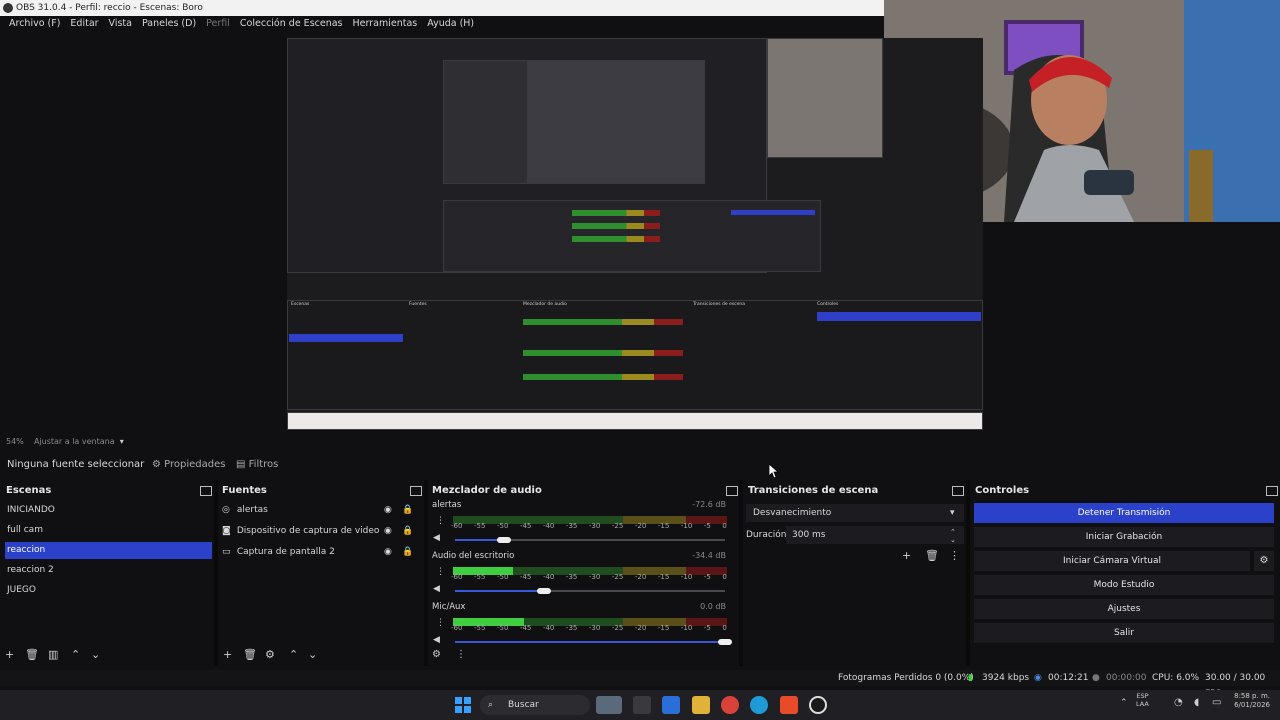  I want to click on brave-icon, so click(789, 705).